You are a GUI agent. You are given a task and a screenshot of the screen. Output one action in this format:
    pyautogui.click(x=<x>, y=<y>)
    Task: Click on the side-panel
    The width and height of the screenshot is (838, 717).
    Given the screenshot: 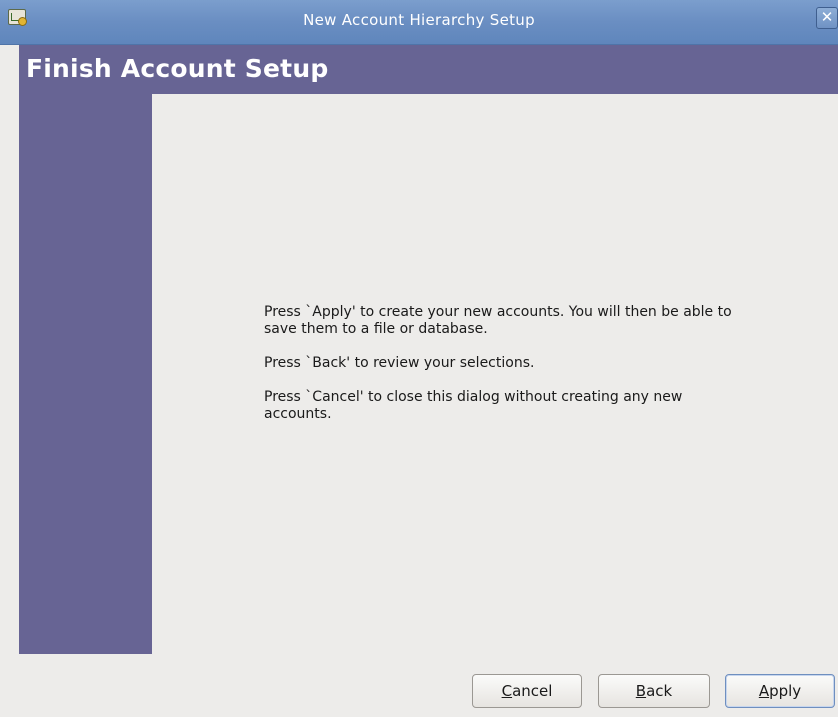 What is the action you would take?
    pyautogui.click(x=85, y=374)
    